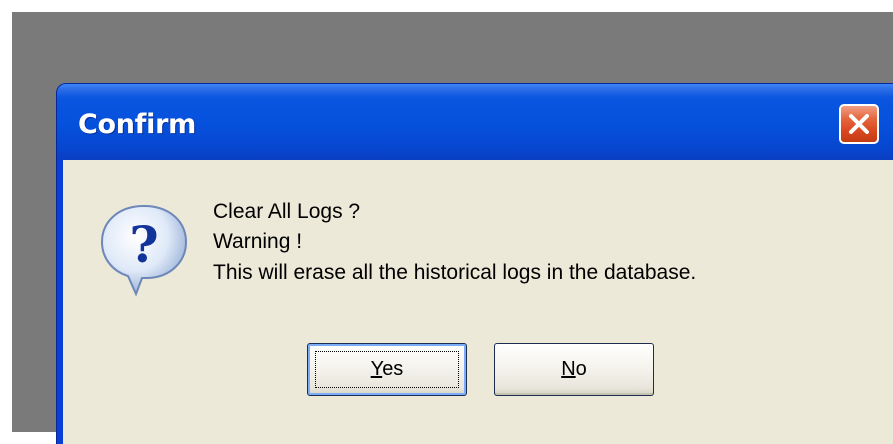  I want to click on close-button, so click(859, 124).